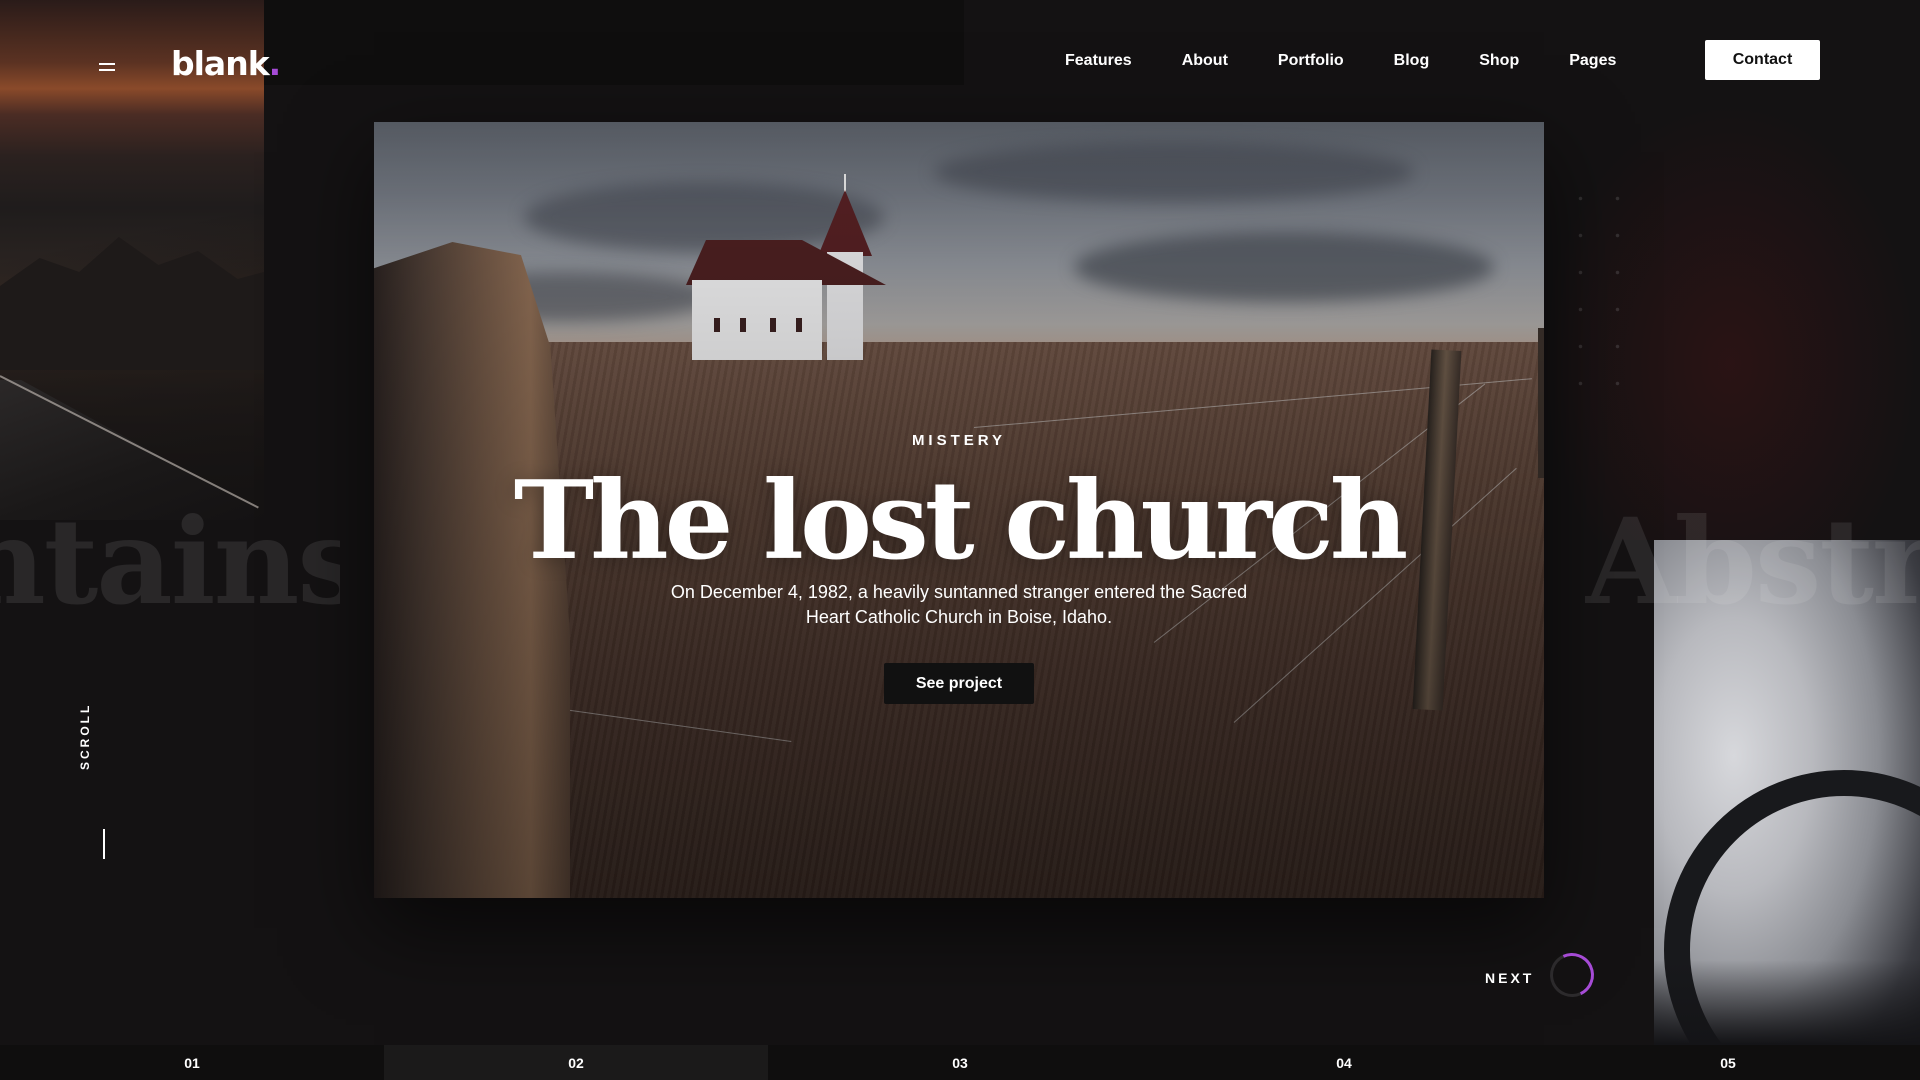 Image resolution: width=1920 pixels, height=1080 pixels. Describe the element at coordinates (1592, 61) in the screenshot. I see `nav-item-pages: Pages` at that location.